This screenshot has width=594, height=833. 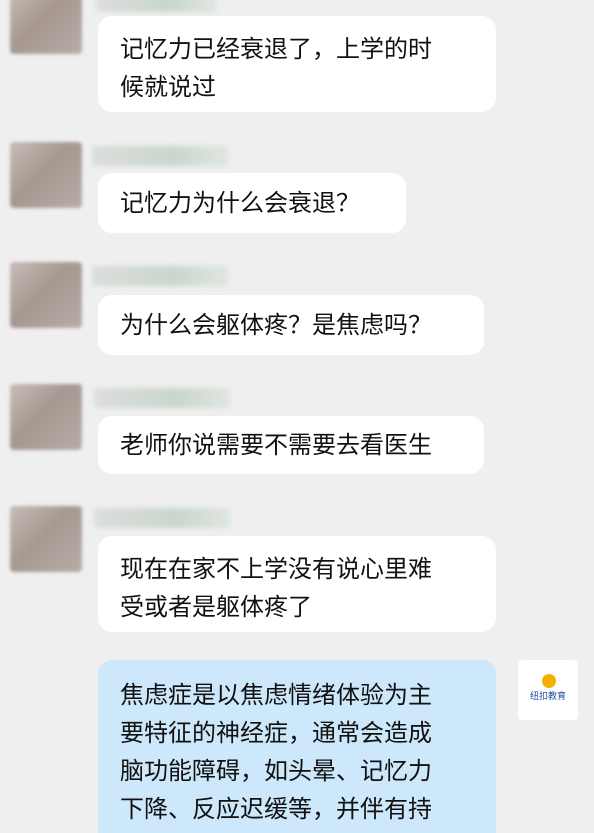 I want to click on message-line: 候就说过, so click(x=168, y=87).